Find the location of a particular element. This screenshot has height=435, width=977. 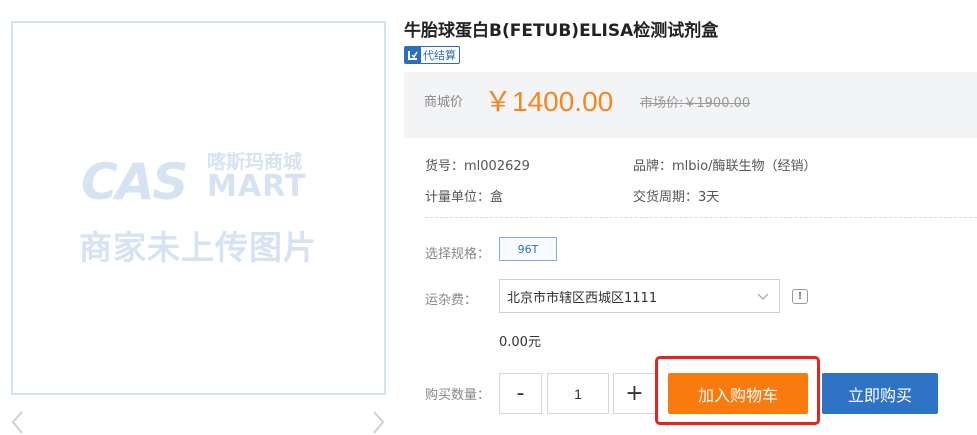

settlement-badge: 代结算 is located at coordinates (432, 55).